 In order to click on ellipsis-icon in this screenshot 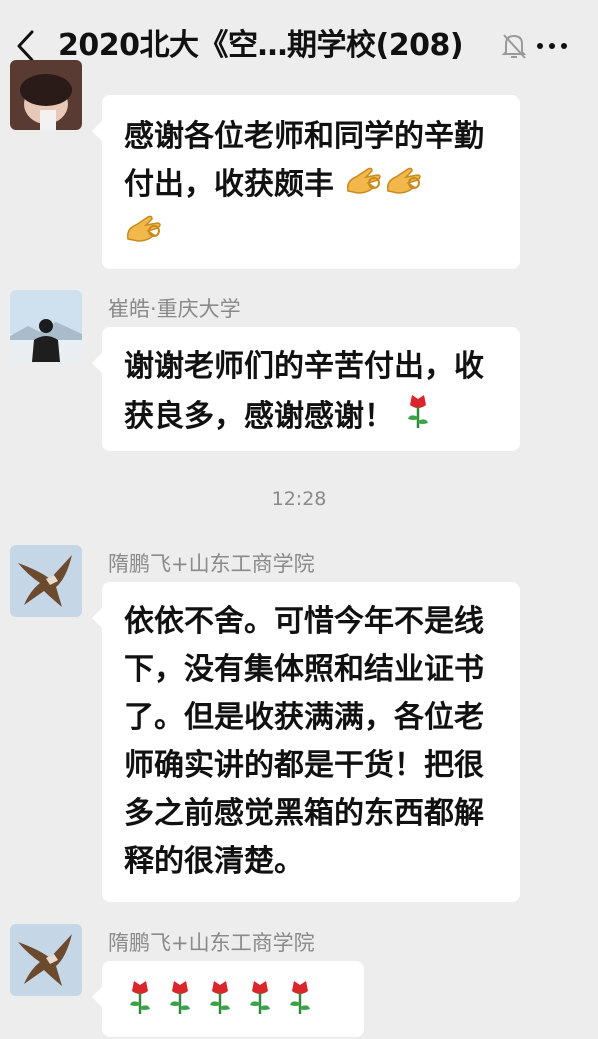, I will do `click(552, 46)`.